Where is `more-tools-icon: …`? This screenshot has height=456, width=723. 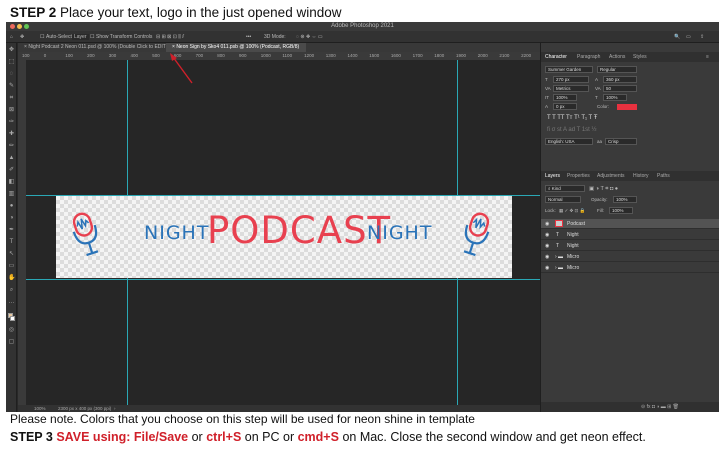 more-tools-icon: … is located at coordinates (11, 302).